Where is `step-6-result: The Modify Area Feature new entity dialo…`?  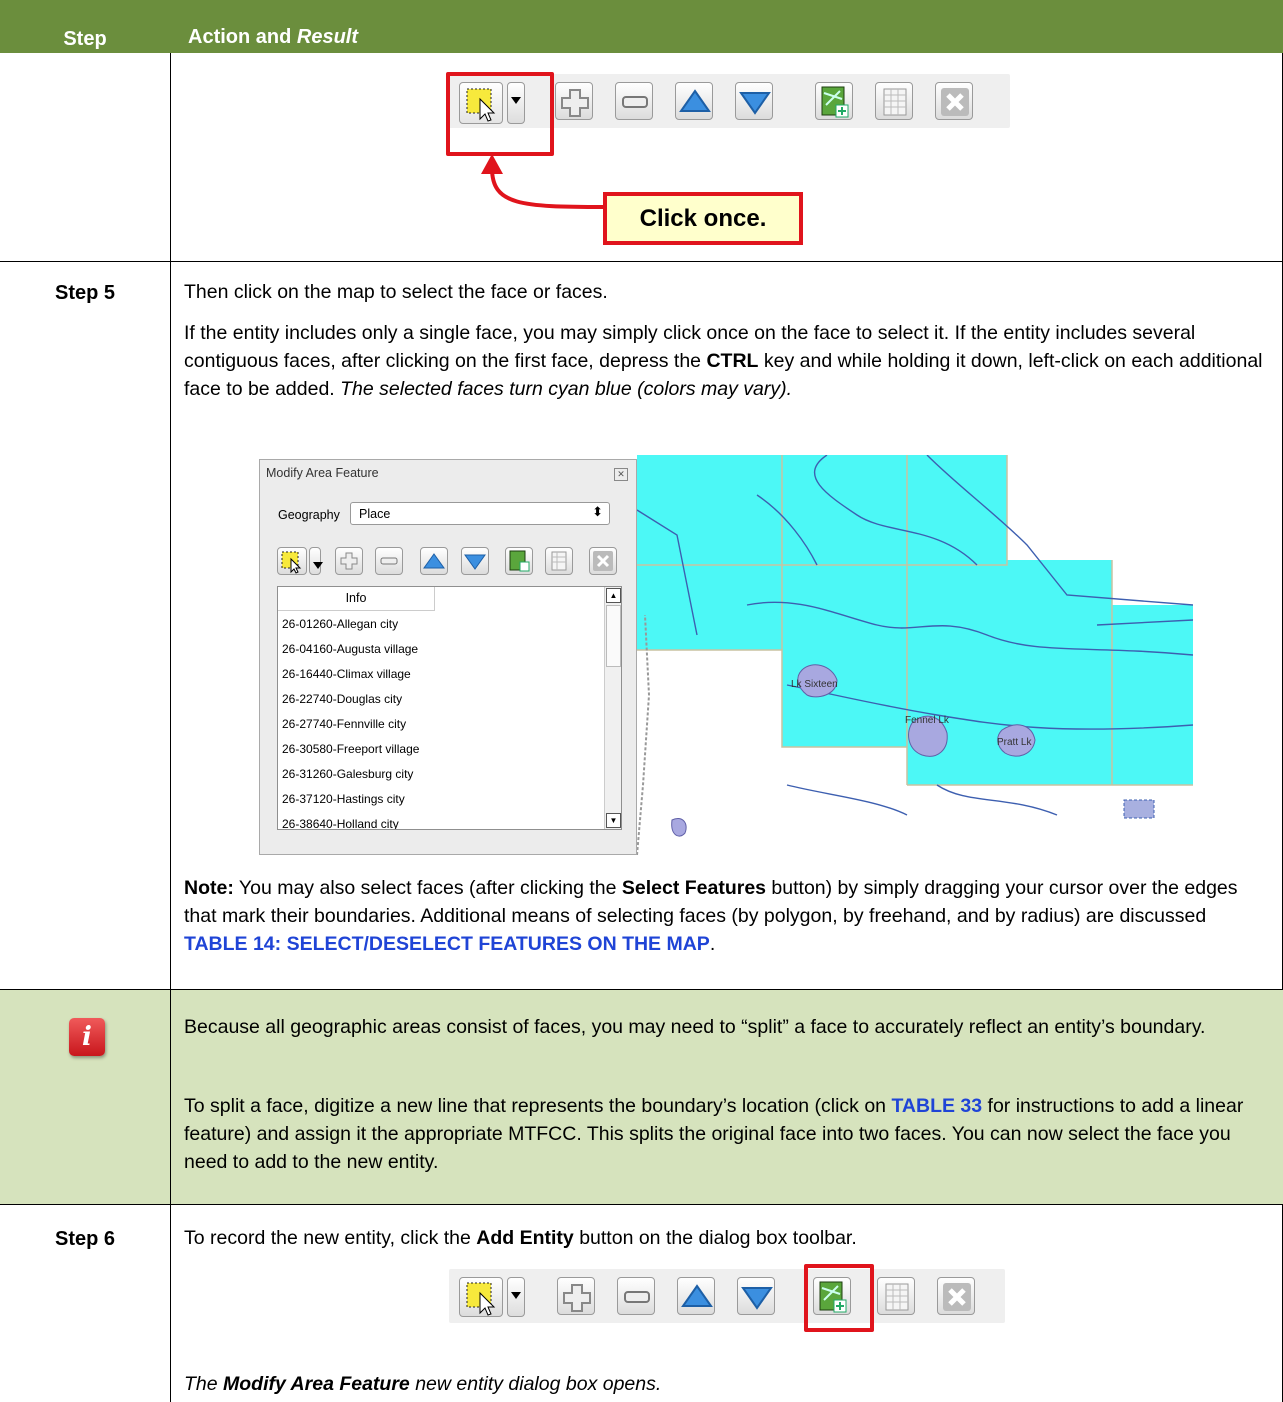
step-6-result: The Modify Area Feature new entity dialo… is located at coordinates (423, 1384).